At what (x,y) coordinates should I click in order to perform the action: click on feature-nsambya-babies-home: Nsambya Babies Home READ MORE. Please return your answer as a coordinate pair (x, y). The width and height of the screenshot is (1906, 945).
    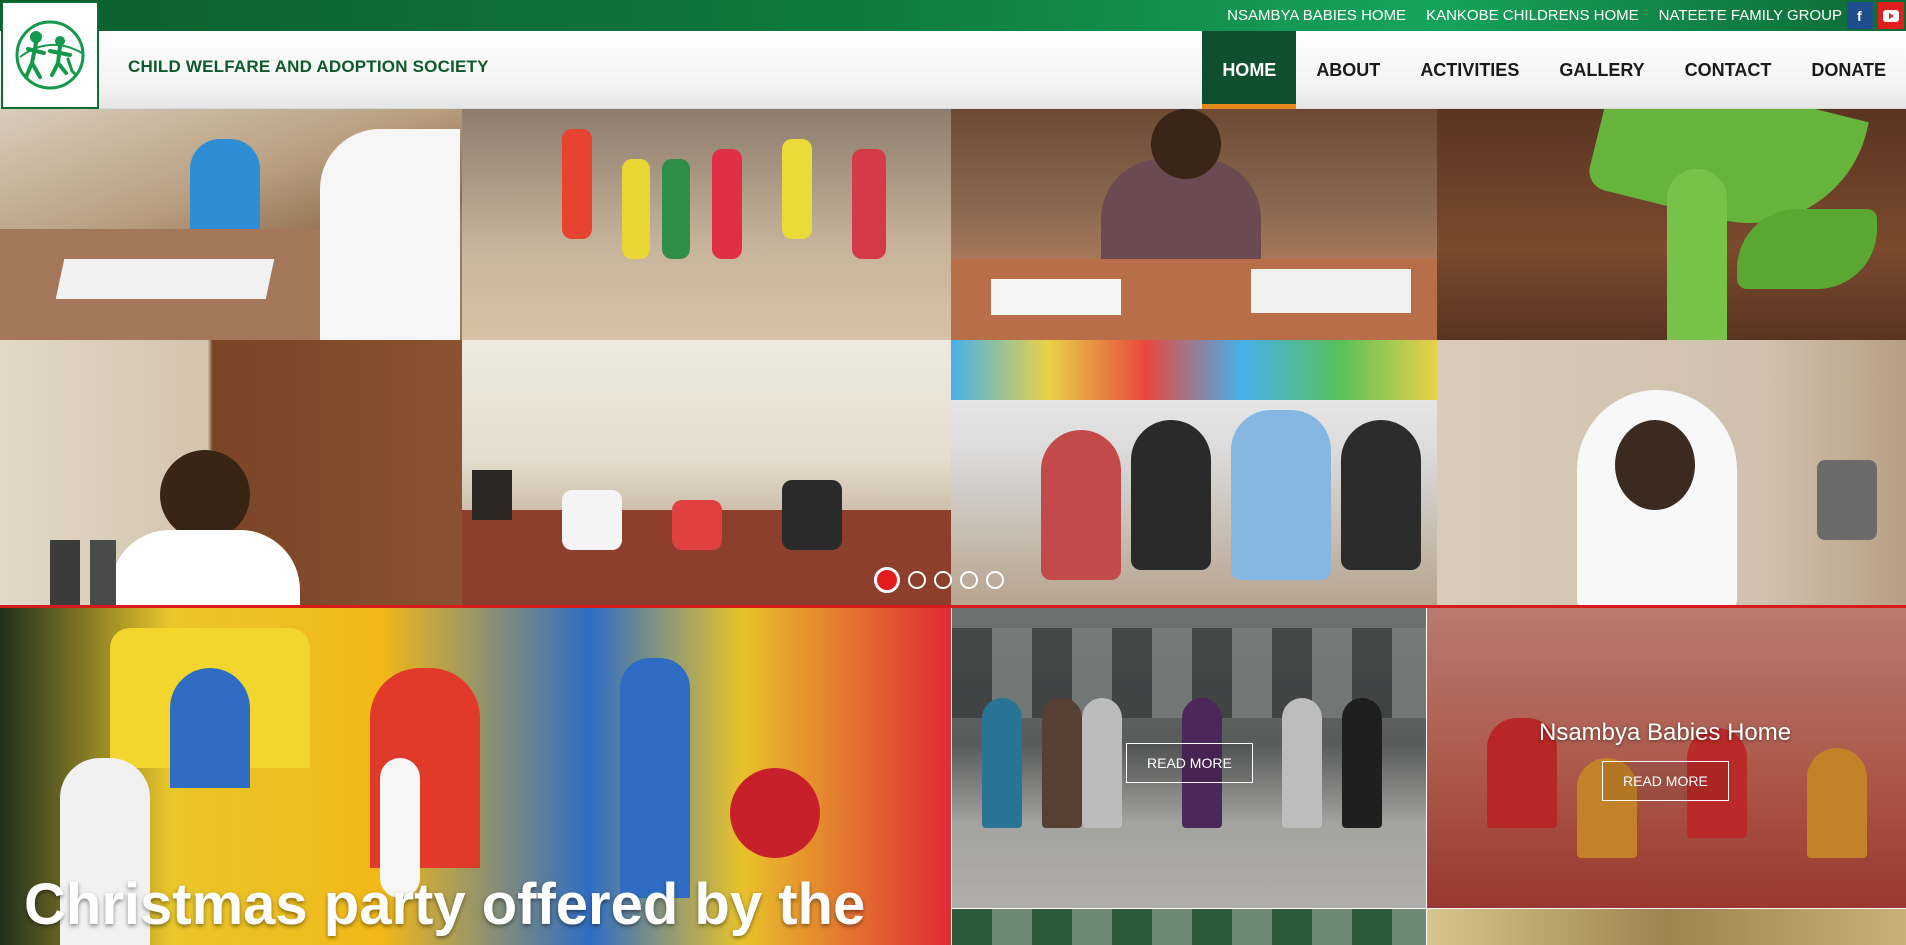
    Looking at the image, I should click on (1666, 758).